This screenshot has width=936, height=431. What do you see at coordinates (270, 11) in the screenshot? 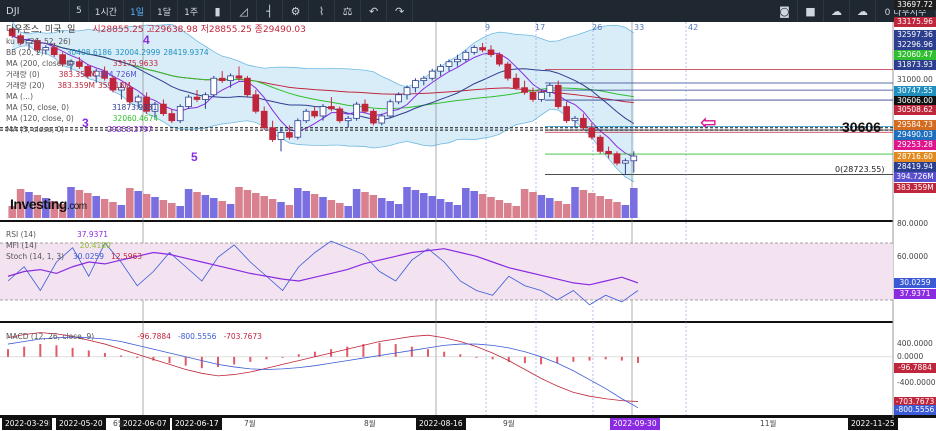
I see `bar-icon: ┤` at bounding box center [270, 11].